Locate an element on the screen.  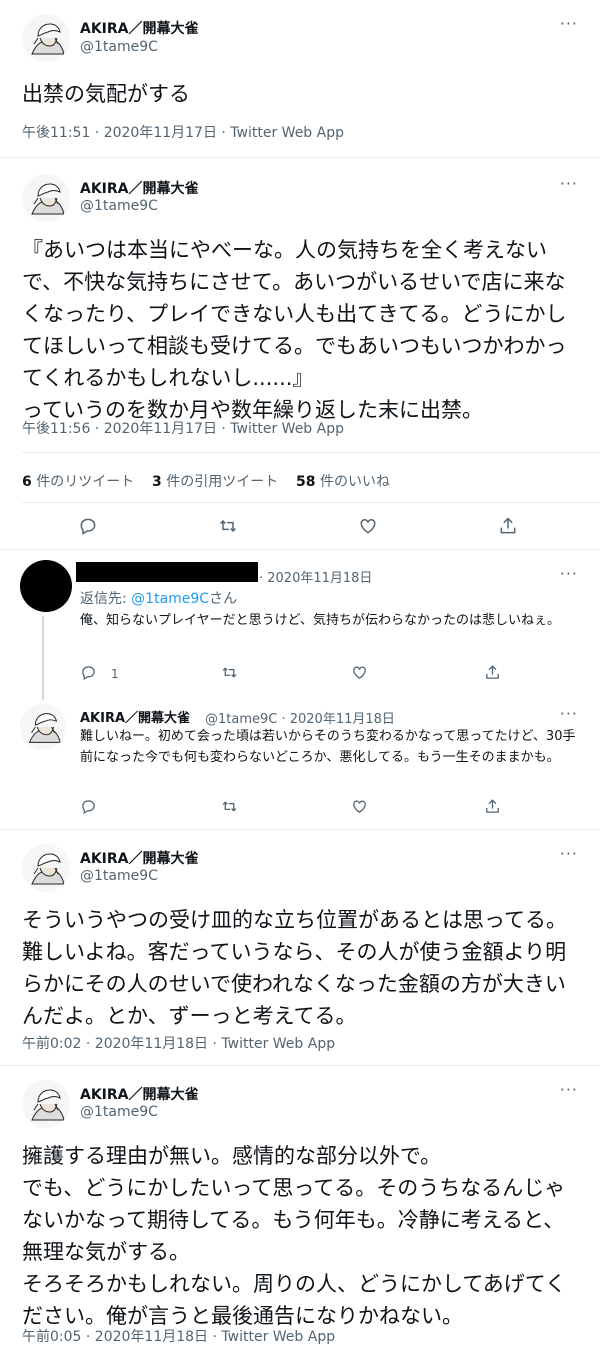
tweet-timestamp: 午前0:05 · 2020年11月18日 · Twitter Web App is located at coordinates (178, 1336).